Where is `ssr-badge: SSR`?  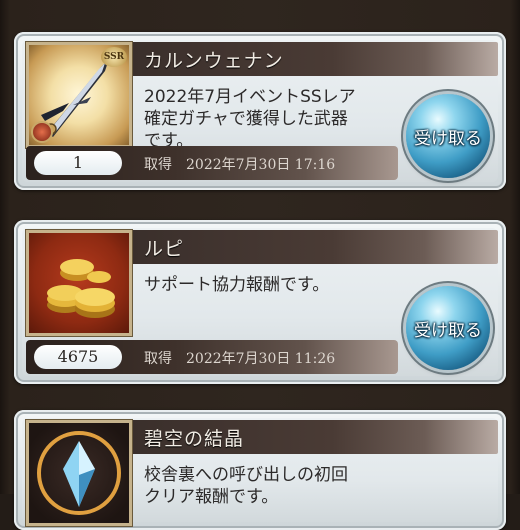 ssr-badge: SSR is located at coordinates (114, 57).